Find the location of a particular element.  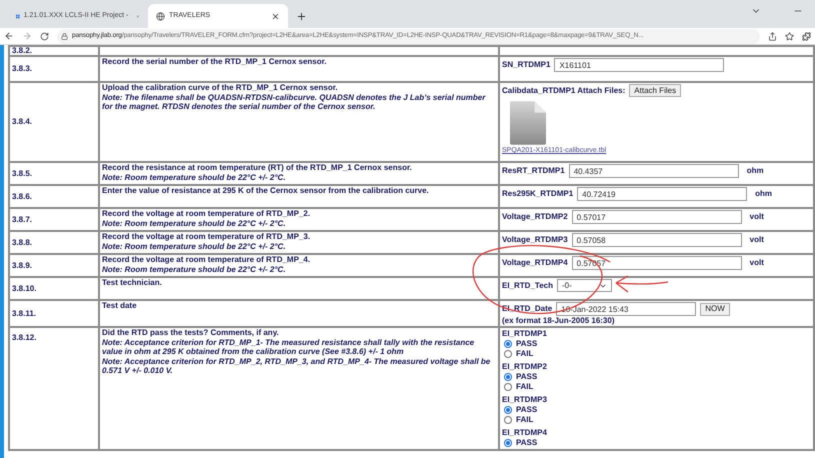

now-button: NOW is located at coordinates (715, 309).